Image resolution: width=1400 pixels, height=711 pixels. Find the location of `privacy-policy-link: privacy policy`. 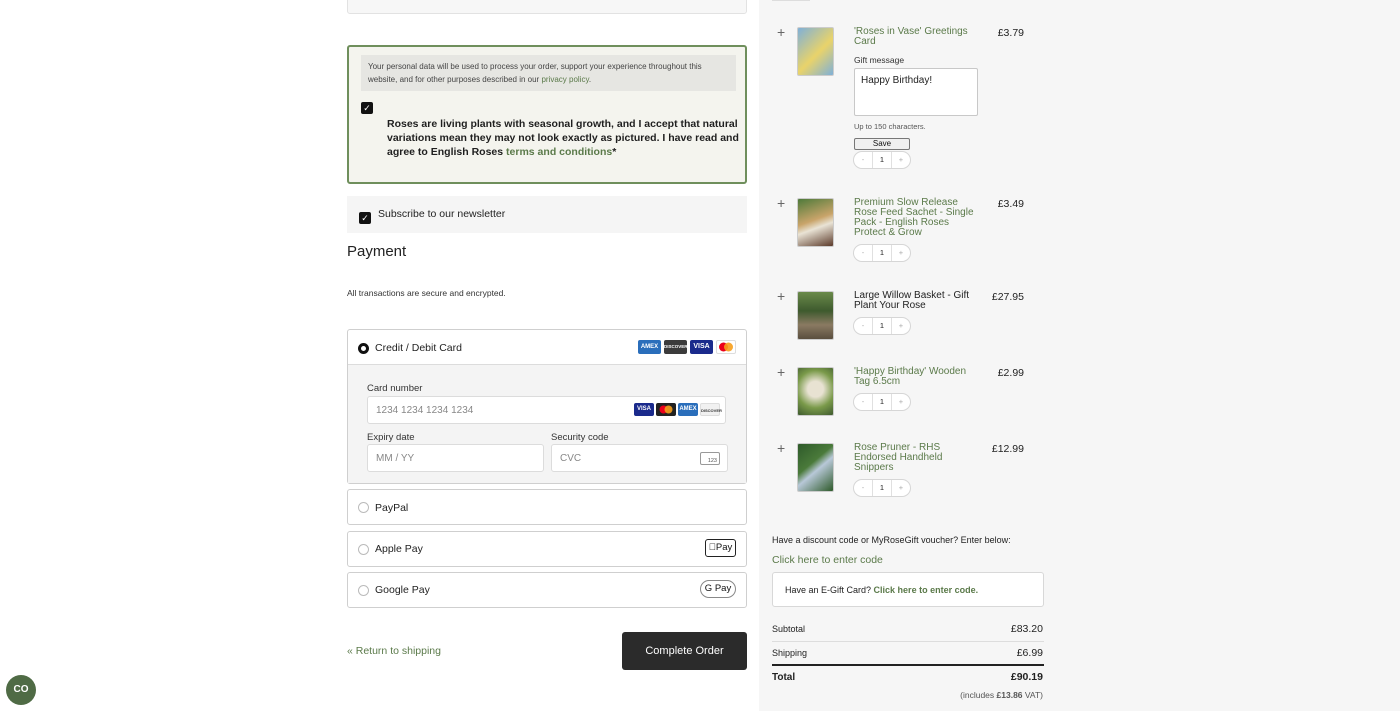

privacy-policy-link: privacy policy is located at coordinates (564, 79).